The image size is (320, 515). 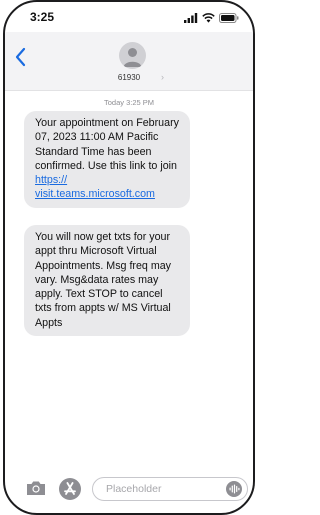 I want to click on contact-avatar-icon, so click(x=132, y=55).